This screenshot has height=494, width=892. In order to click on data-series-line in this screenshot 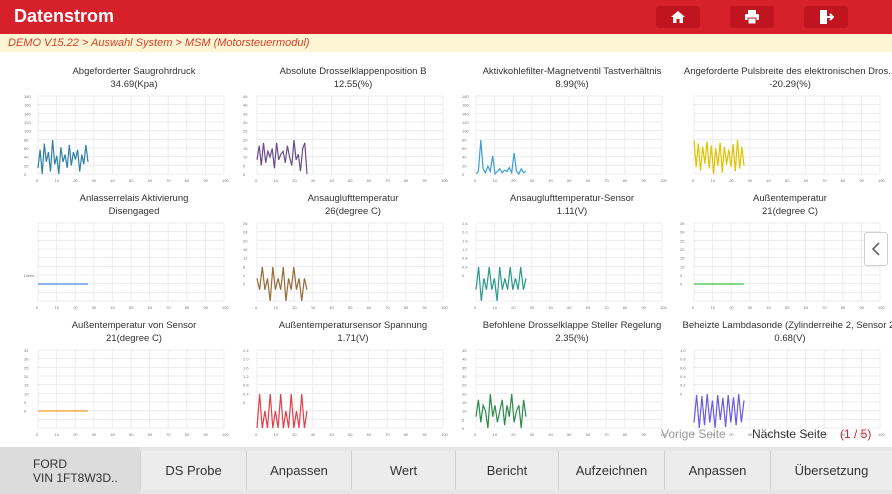, I will do `click(719, 157)`.